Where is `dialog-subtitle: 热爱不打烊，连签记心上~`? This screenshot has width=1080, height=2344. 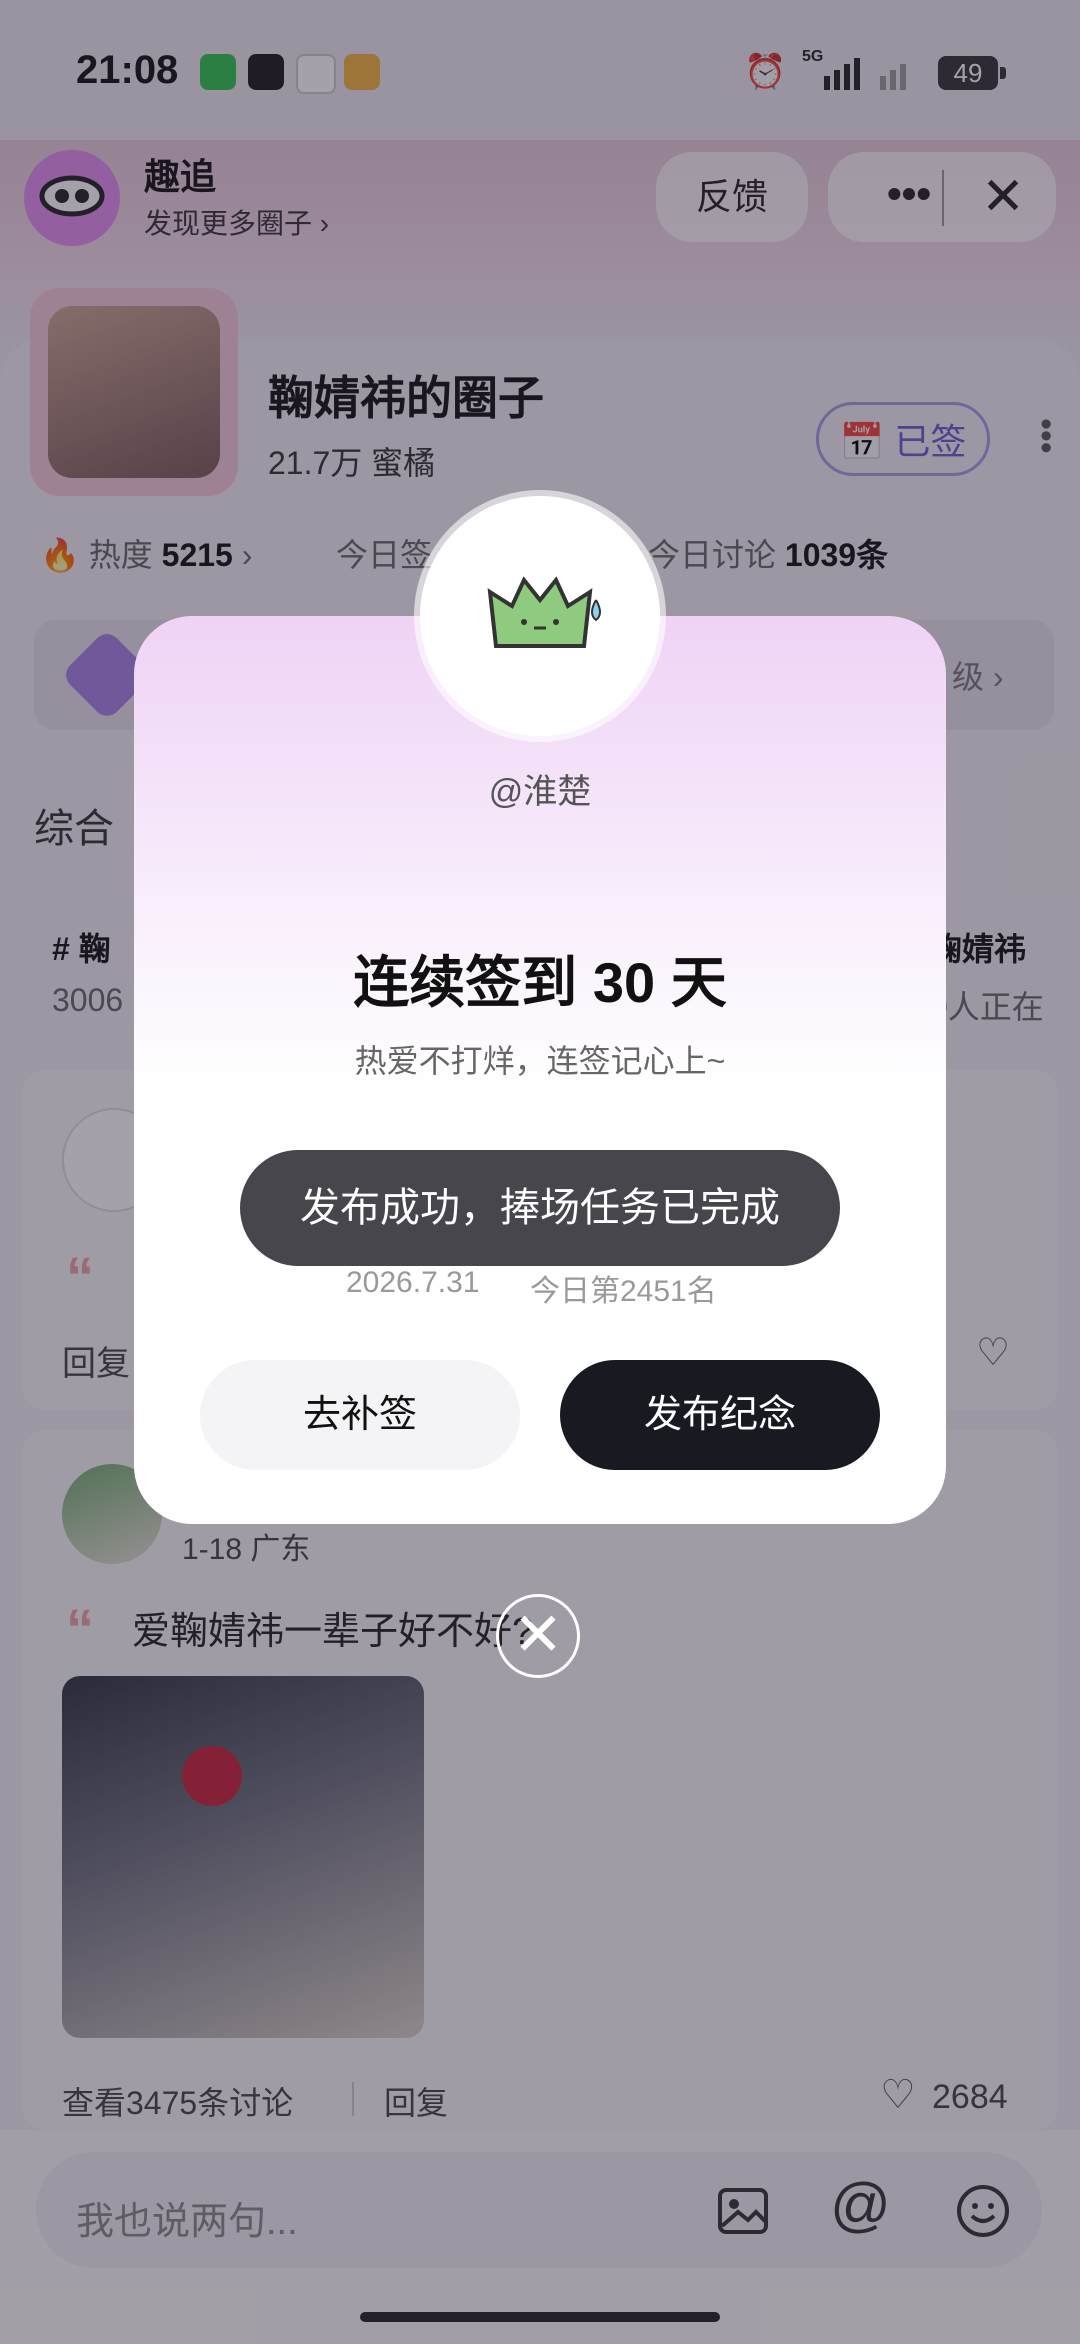 dialog-subtitle: 热爱不打烊，连签记心上~ is located at coordinates (540, 1061).